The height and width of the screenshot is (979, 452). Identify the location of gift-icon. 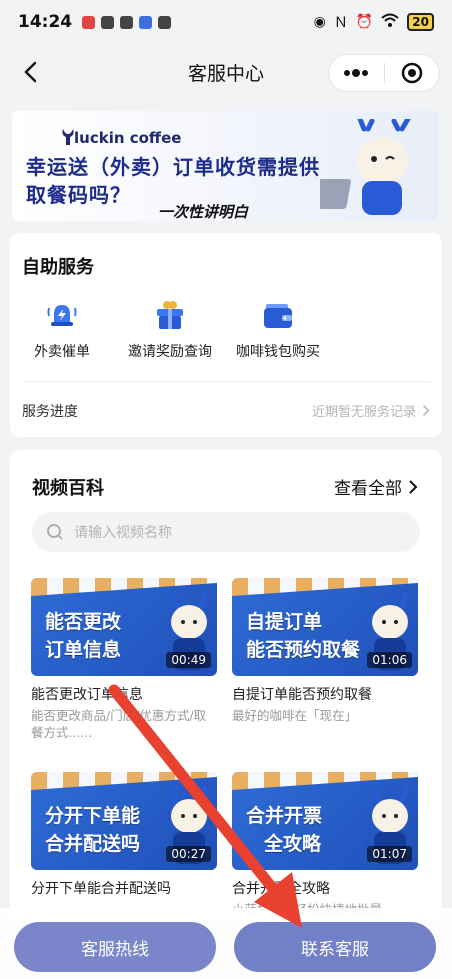
(170, 315).